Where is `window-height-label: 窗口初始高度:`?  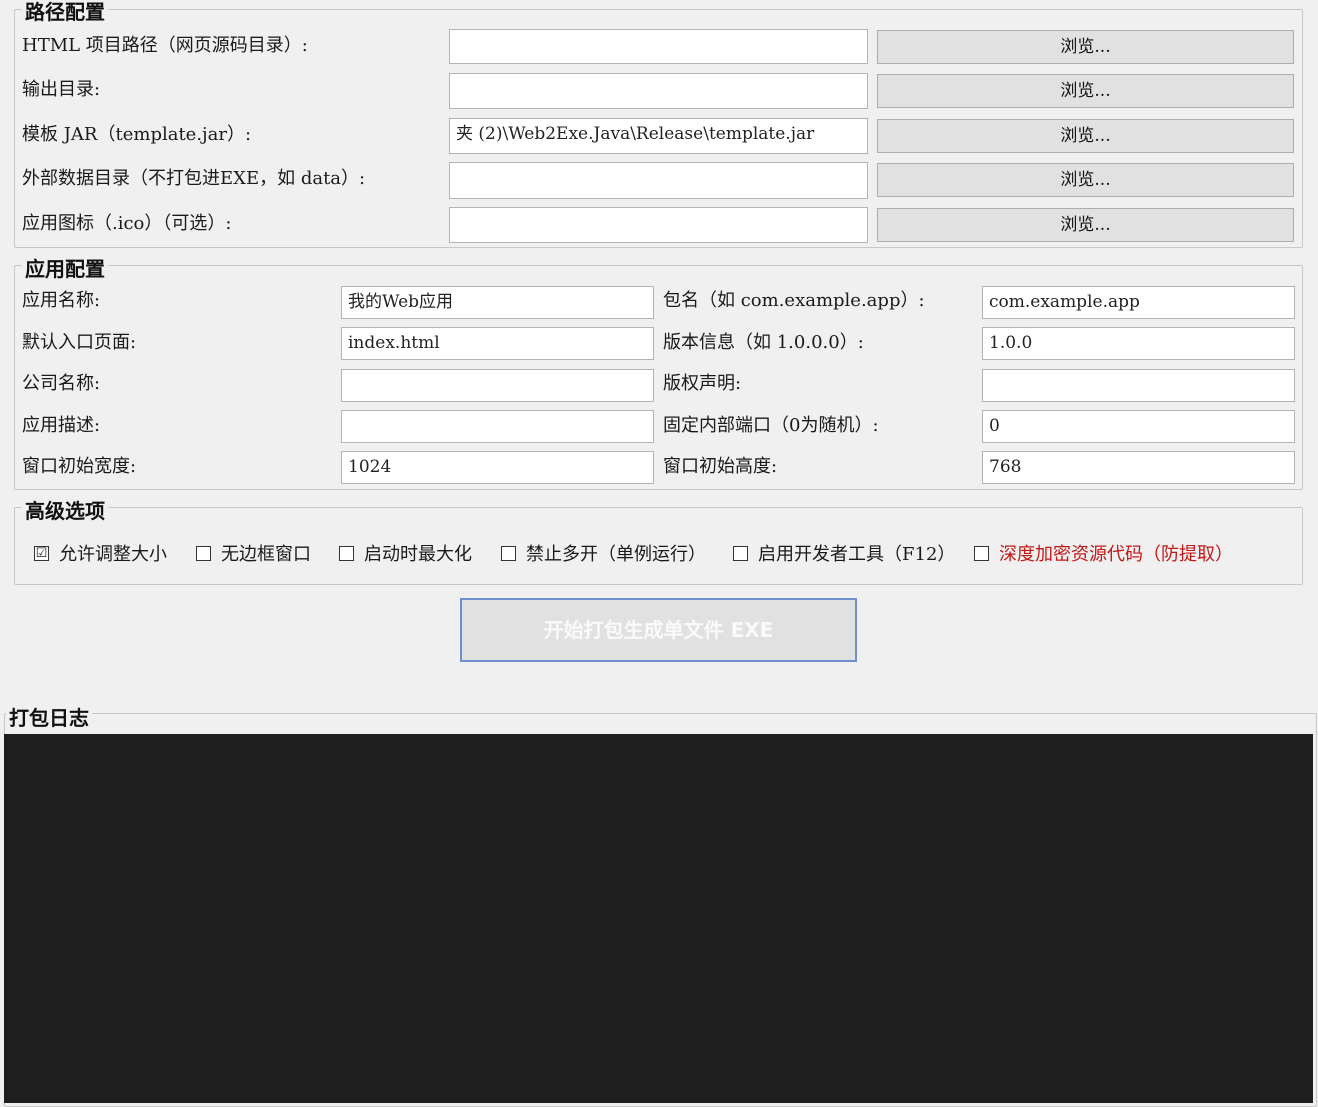 window-height-label: 窗口初始高度: is located at coordinates (720, 466).